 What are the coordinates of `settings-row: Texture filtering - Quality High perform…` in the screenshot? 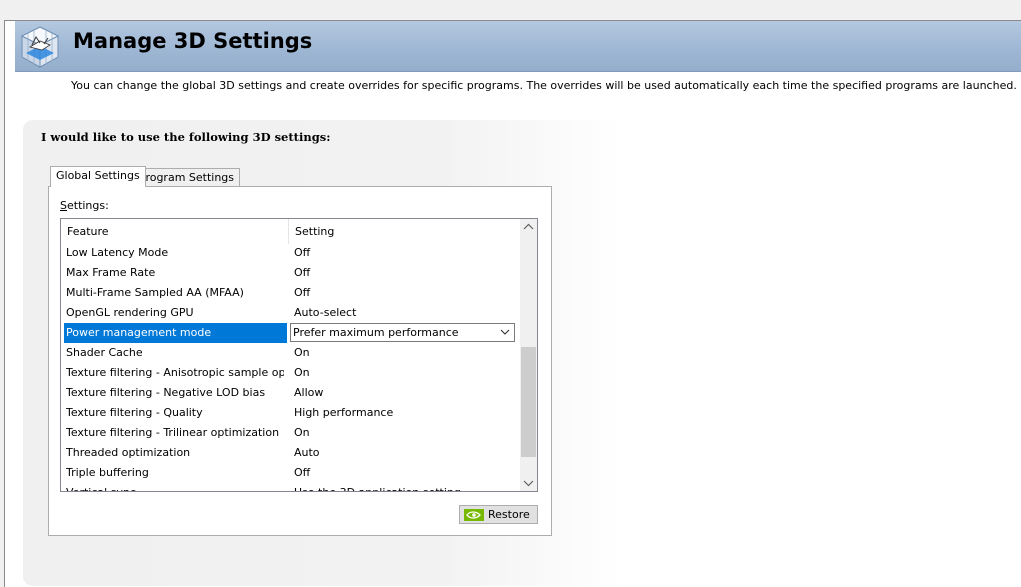 It's located at (289, 413).